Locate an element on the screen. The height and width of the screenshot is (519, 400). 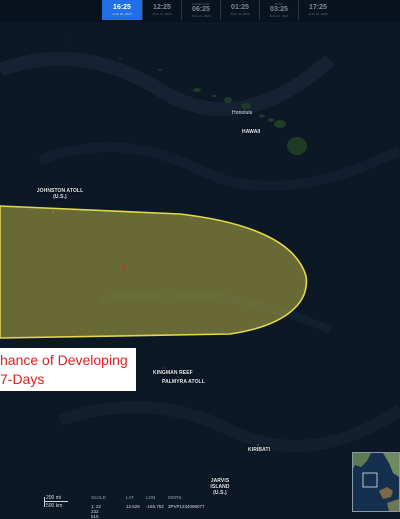
timeline-step: 16:25 AUG 30, 2020 is located at coordinates (122, 10).